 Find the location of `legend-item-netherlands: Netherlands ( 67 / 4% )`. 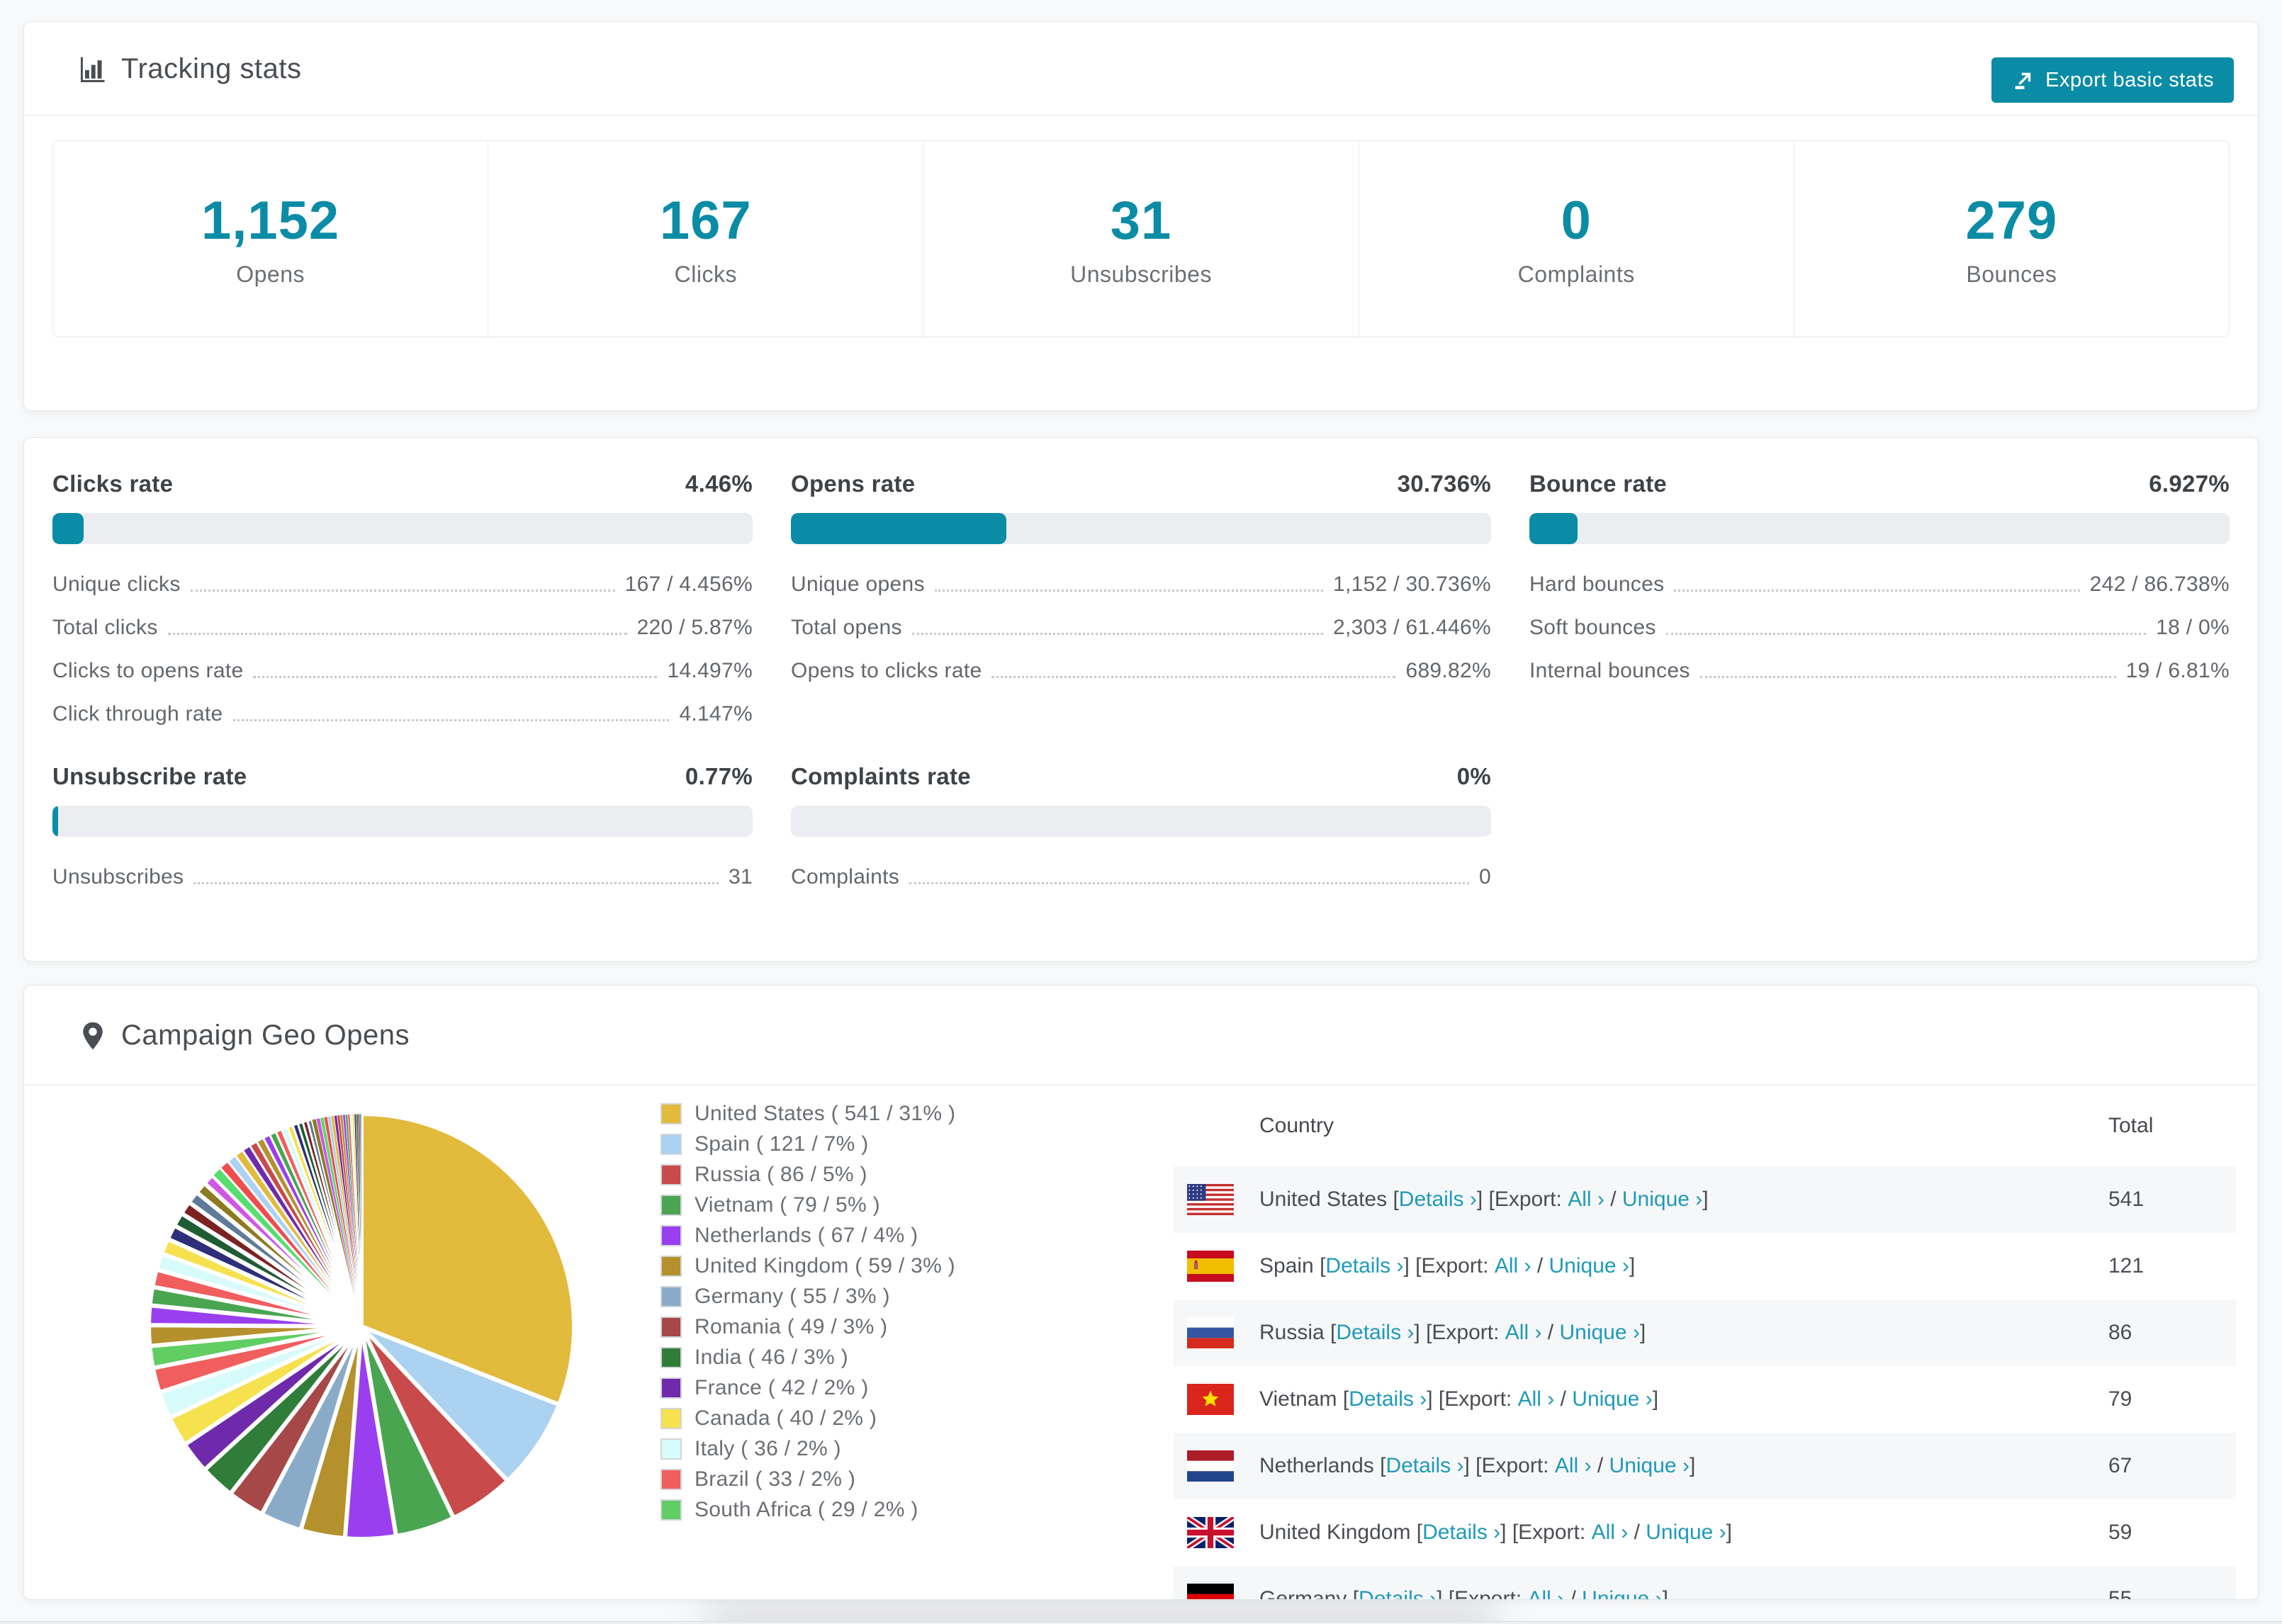

legend-item-netherlands: Netherlands ( 67 / 4% ) is located at coordinates (918, 1235).